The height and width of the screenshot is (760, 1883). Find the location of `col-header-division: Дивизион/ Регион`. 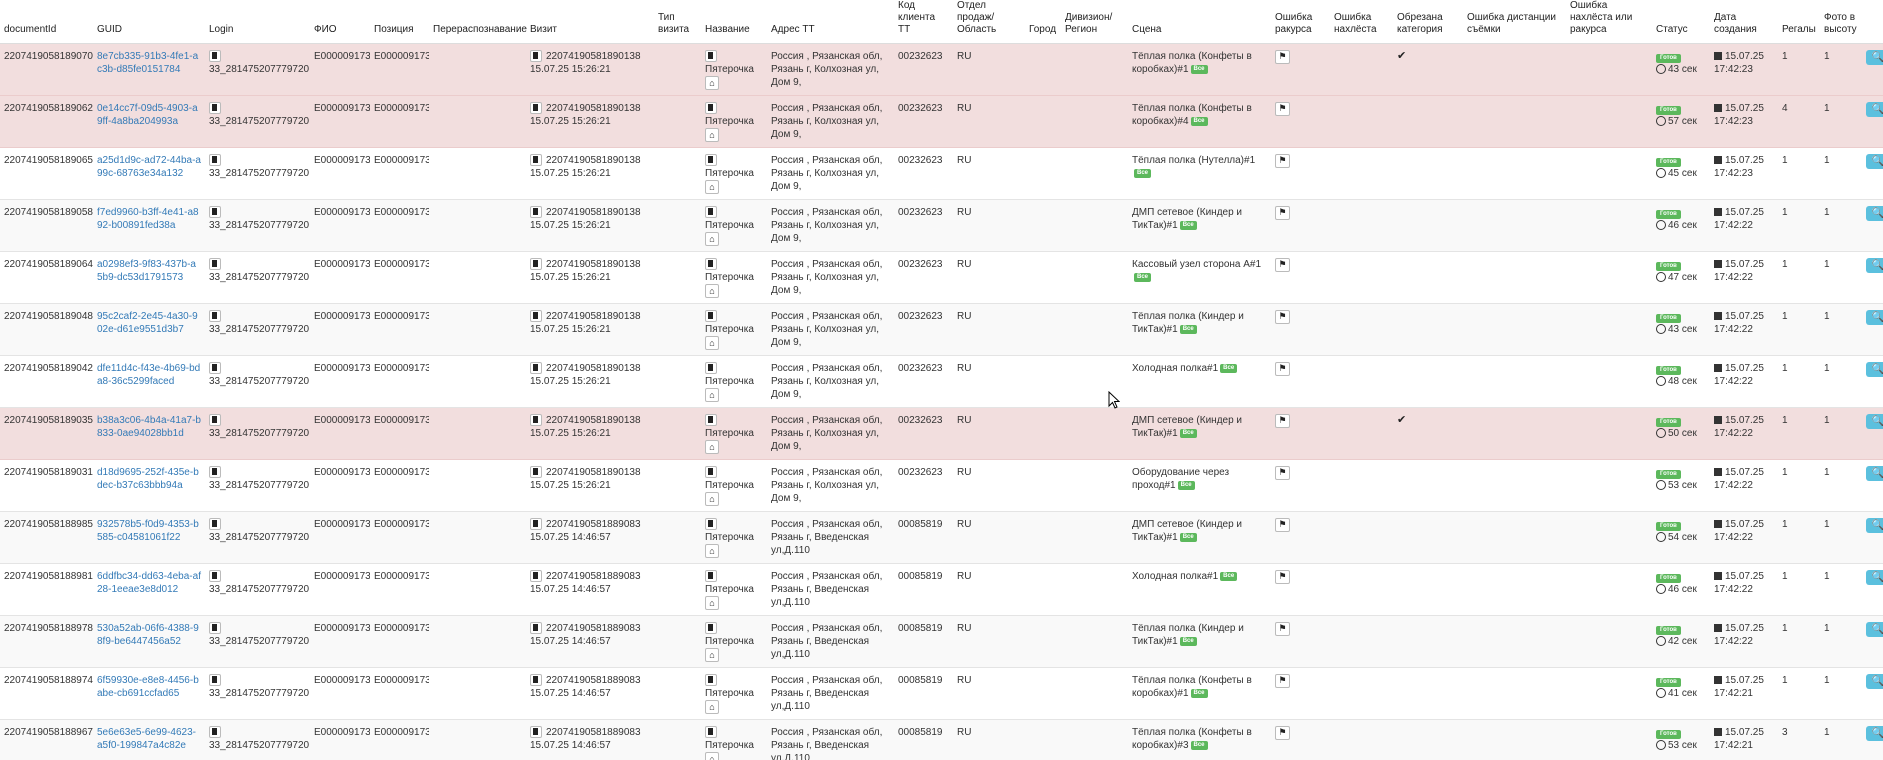

col-header-division: Дивизион/ Регион is located at coordinates (1094, 22).